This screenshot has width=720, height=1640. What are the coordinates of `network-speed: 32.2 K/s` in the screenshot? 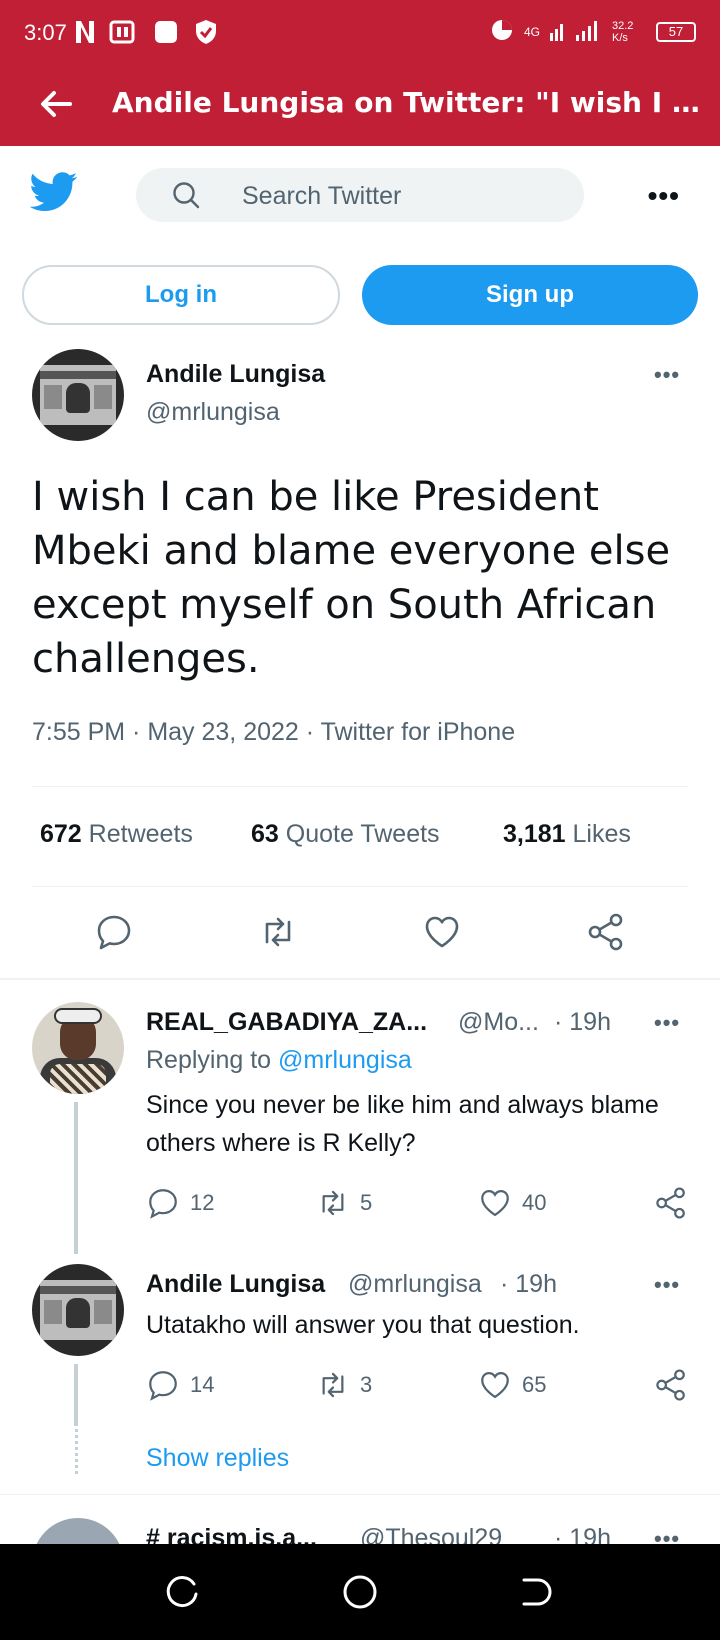 It's located at (623, 31).